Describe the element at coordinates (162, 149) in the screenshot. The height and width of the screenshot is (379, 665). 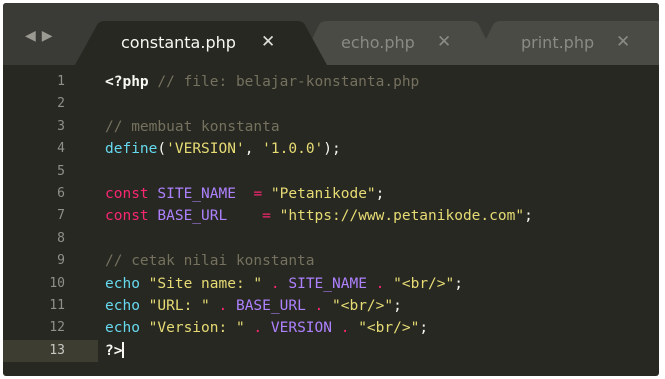
I see `code-token: (` at that location.